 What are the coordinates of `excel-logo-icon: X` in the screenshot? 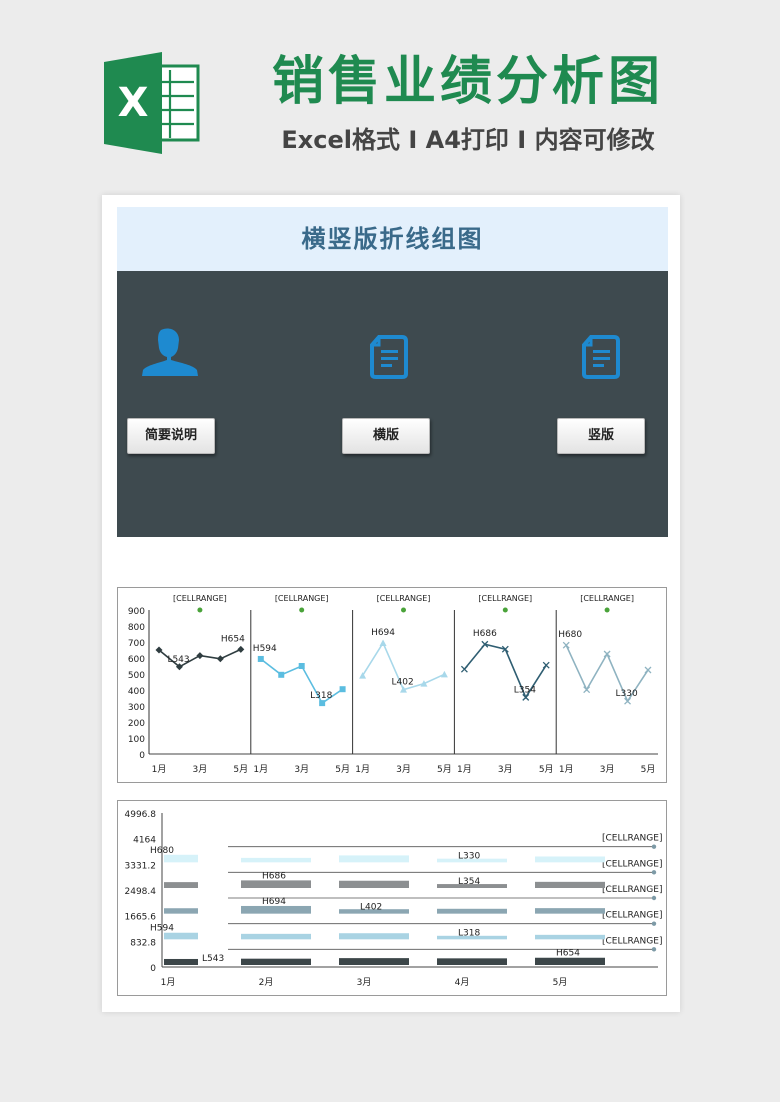 It's located at (152, 103).